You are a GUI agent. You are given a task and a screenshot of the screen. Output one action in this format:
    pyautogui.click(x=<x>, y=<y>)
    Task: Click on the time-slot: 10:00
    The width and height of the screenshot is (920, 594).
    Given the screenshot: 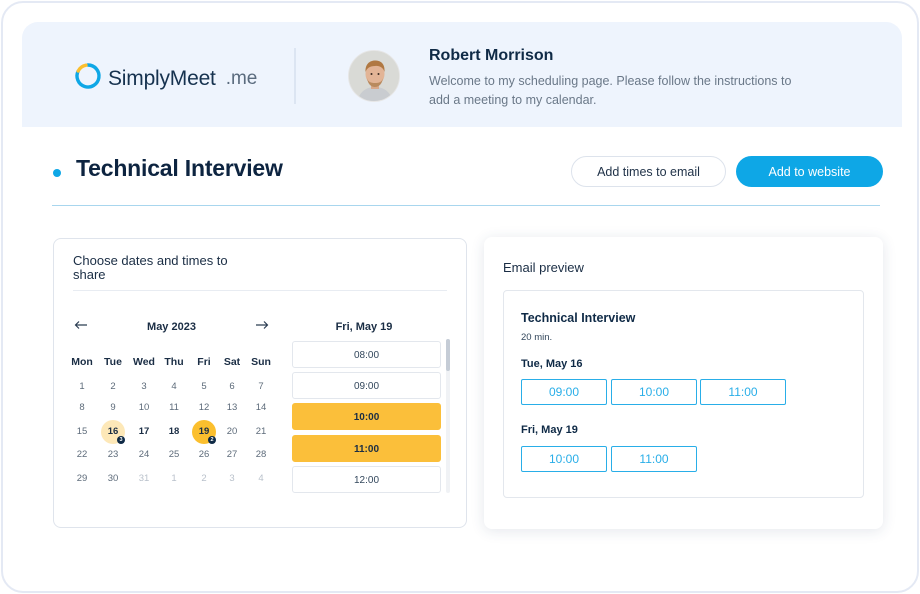 What is the action you would take?
    pyautogui.click(x=366, y=416)
    